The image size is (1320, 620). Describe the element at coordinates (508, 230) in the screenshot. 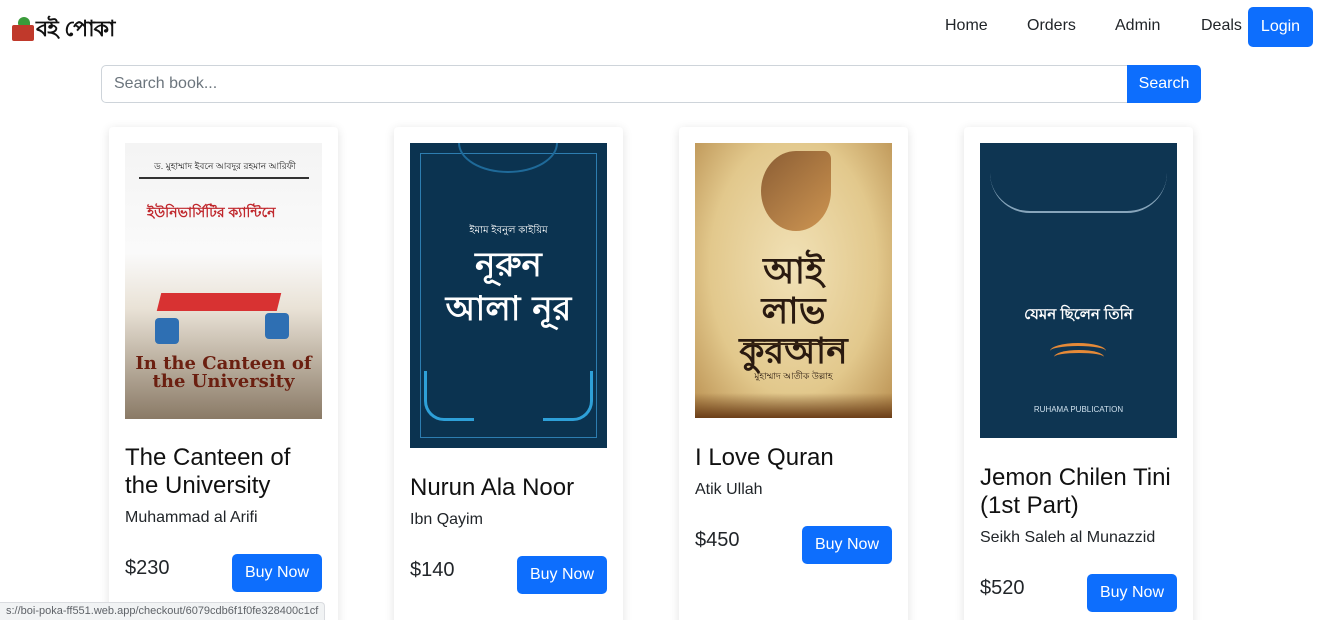

I see `cover-author-text: ইমাম ইবনুল কাইয়িম` at that location.